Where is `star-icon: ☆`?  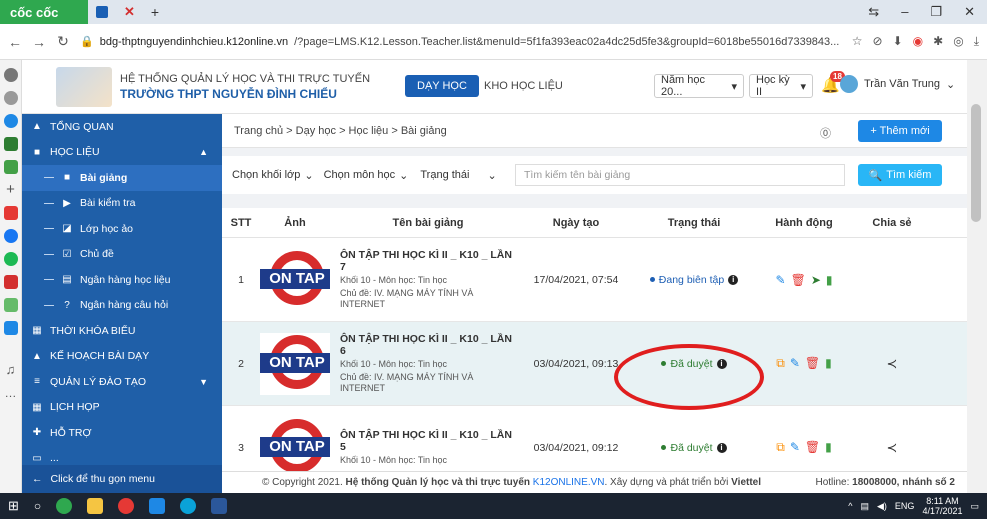
star-icon: ☆ is located at coordinates (857, 41).